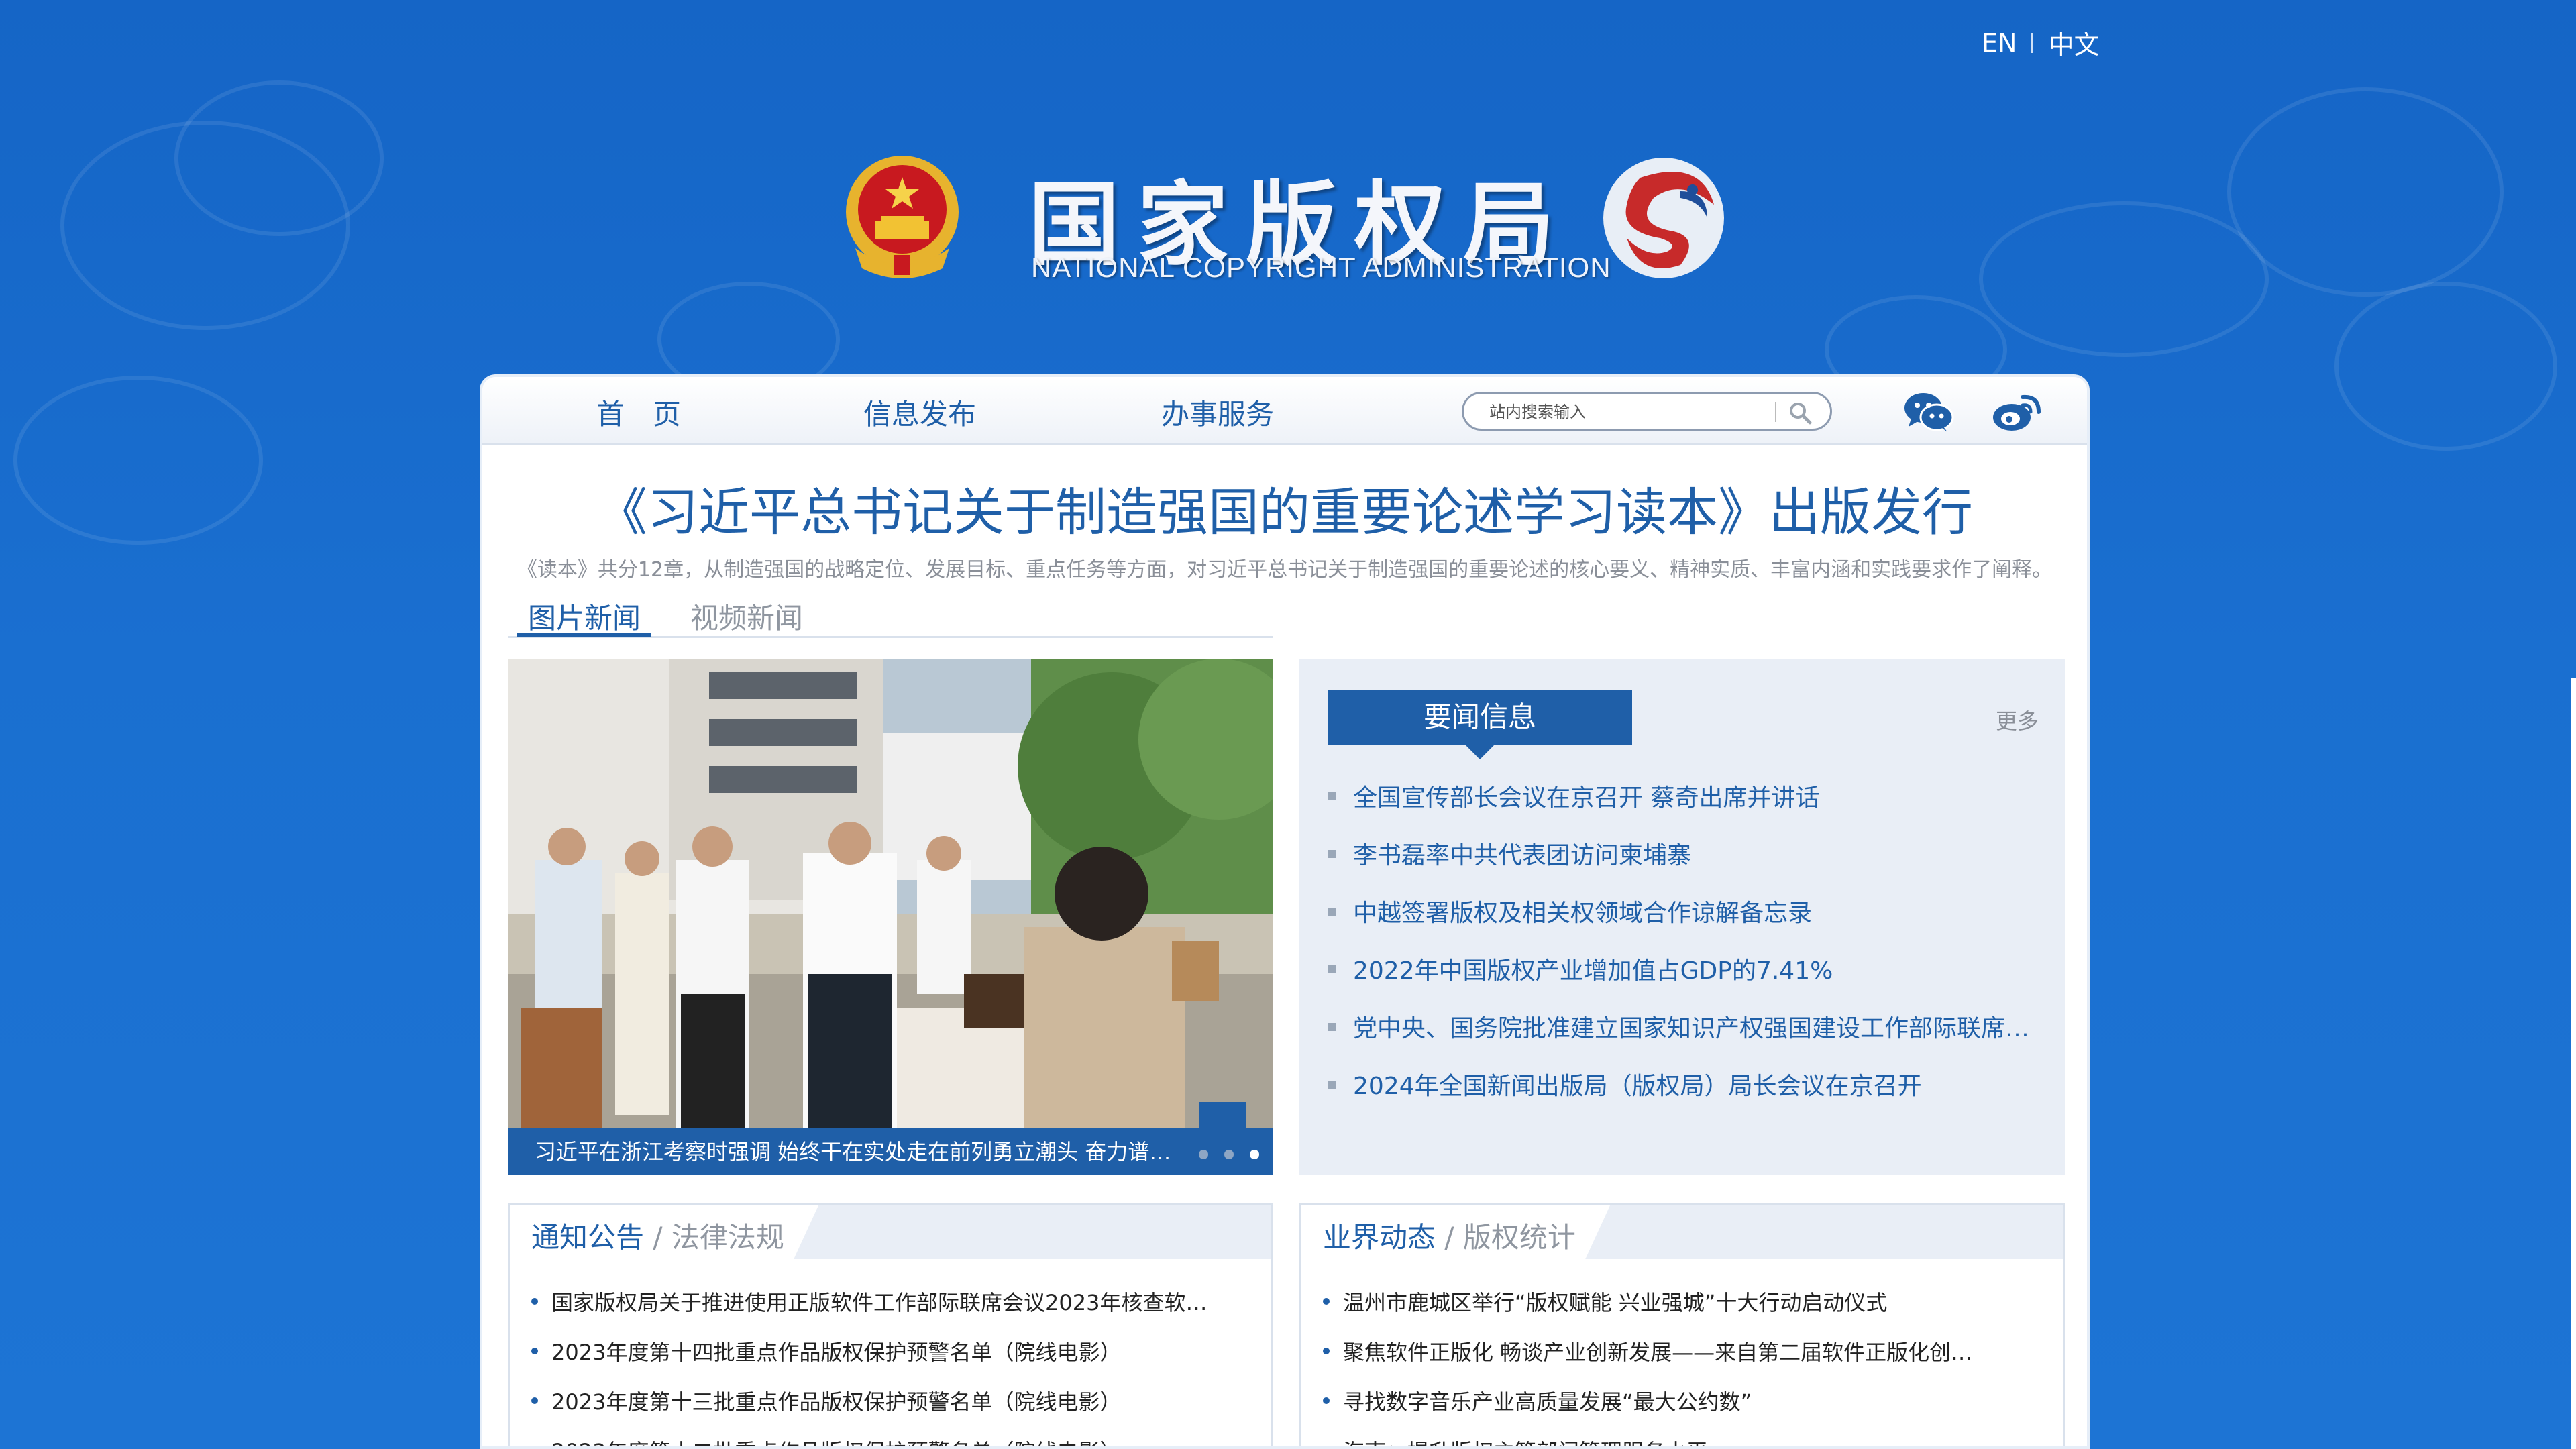  What do you see at coordinates (587, 1237) in the screenshot?
I see `tab-notices-label: 通知公告` at bounding box center [587, 1237].